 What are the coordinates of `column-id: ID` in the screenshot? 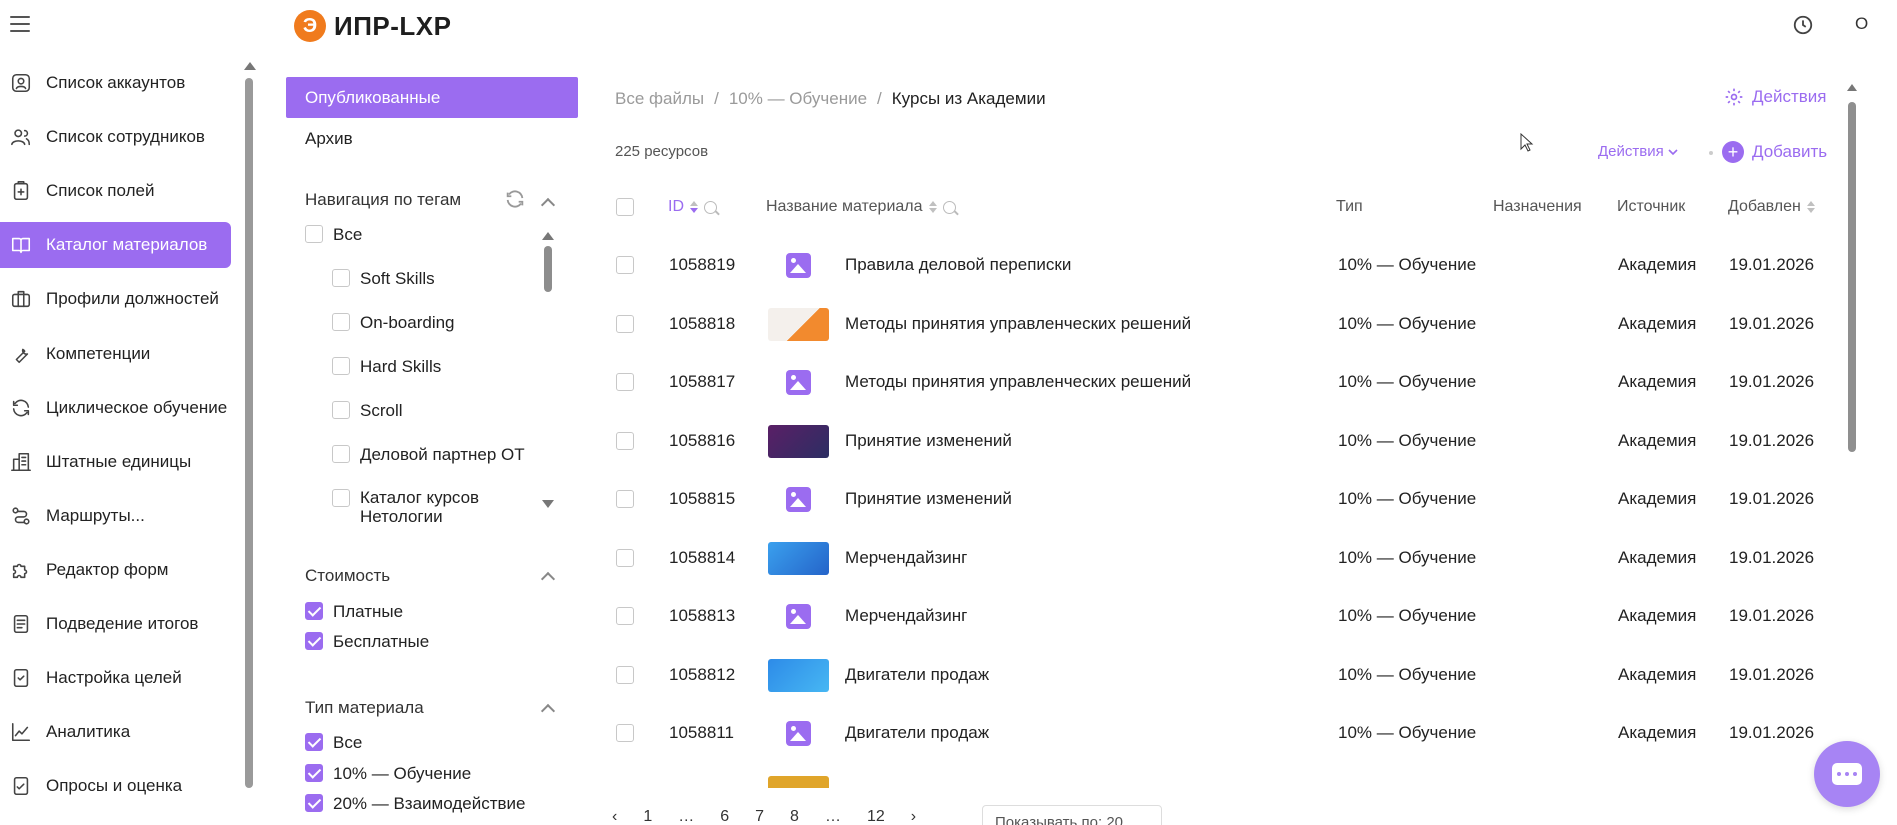 It's located at (692, 207).